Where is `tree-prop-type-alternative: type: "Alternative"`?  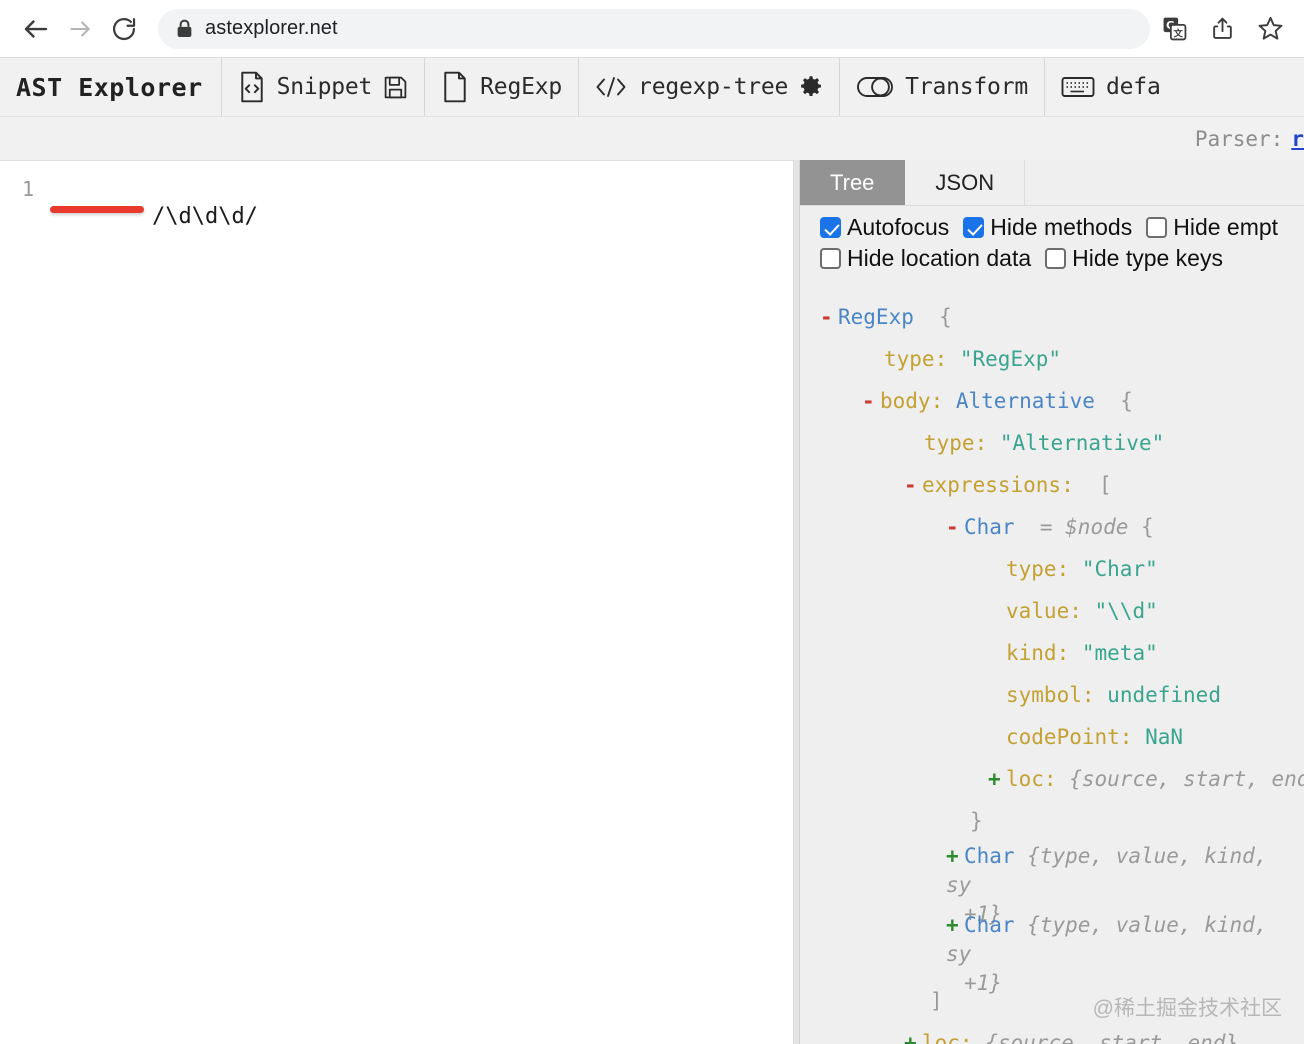 tree-prop-type-alternative: type: "Alternative" is located at coordinates (1062, 443).